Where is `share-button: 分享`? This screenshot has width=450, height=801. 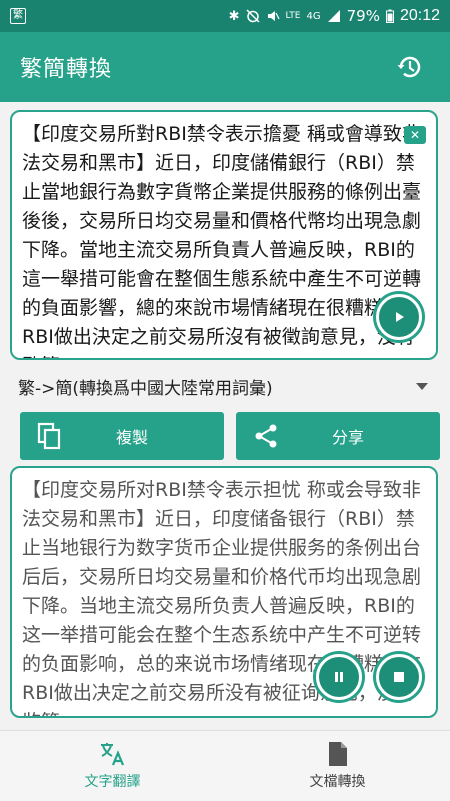 share-button: 分享 is located at coordinates (338, 436).